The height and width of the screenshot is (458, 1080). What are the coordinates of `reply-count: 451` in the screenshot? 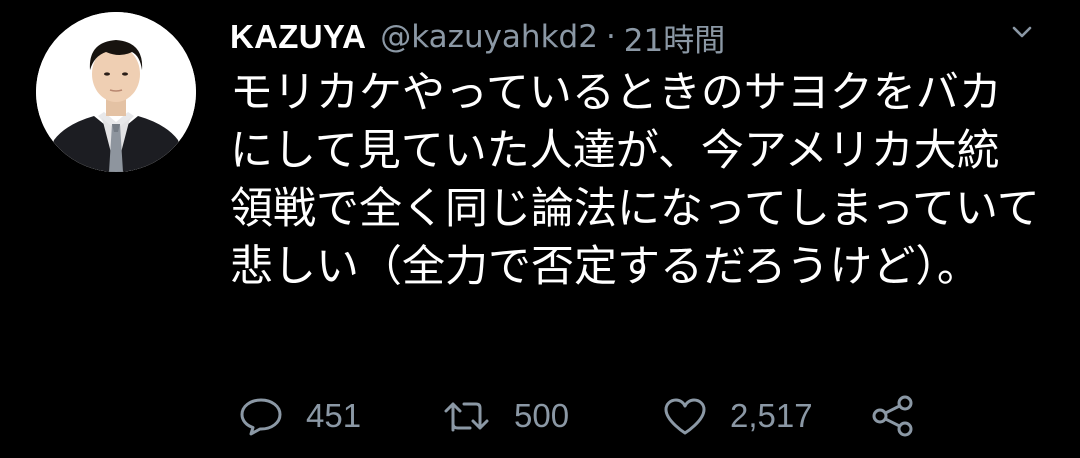 It's located at (334, 415).